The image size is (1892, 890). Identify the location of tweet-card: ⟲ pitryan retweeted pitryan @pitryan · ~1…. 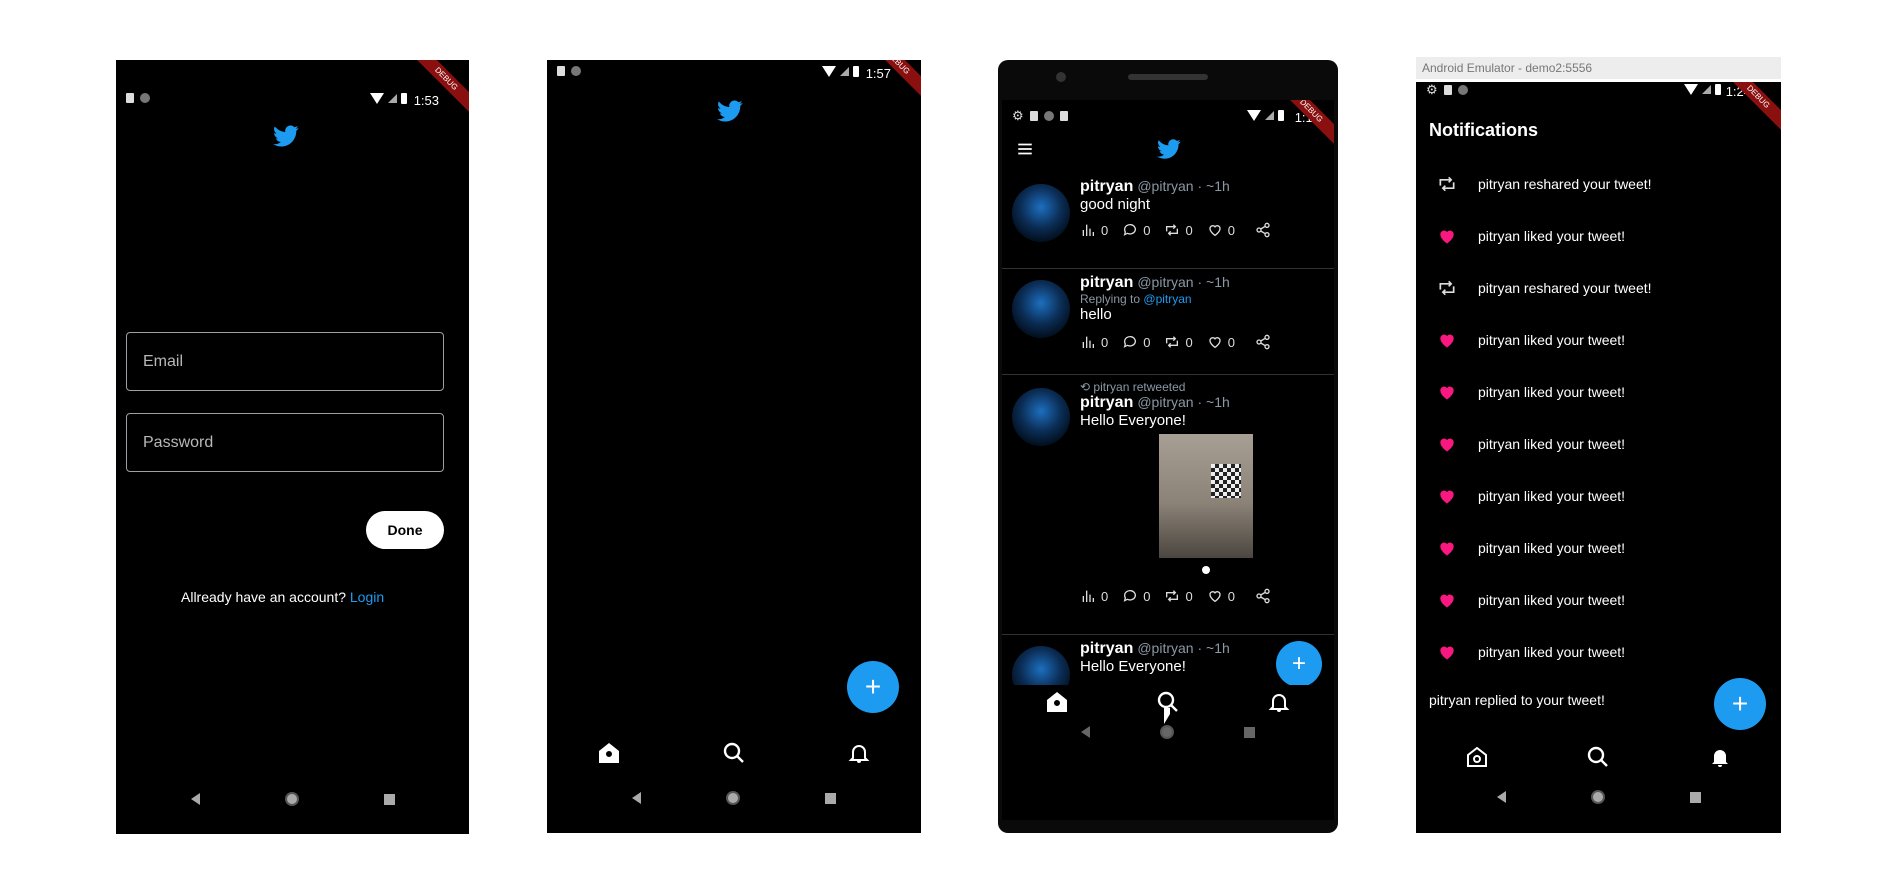
(1168, 505).